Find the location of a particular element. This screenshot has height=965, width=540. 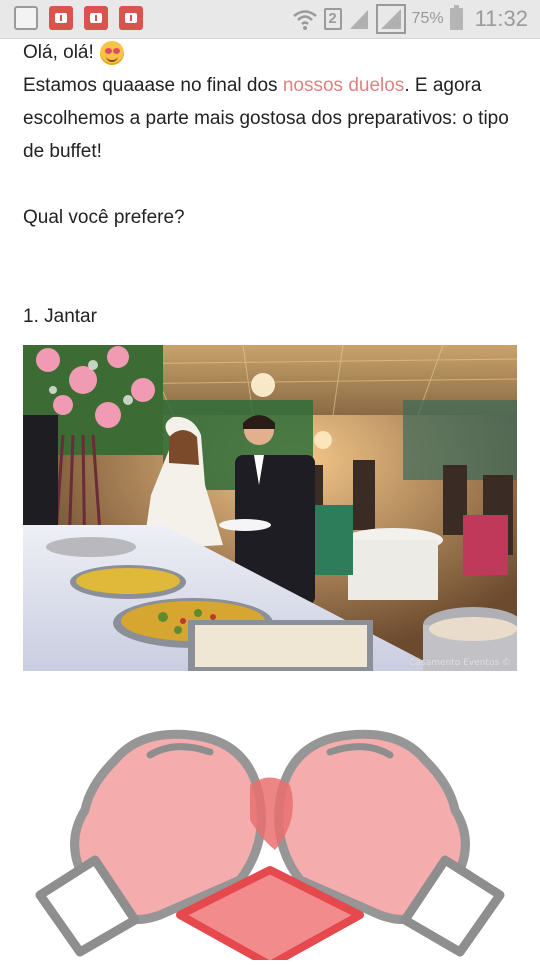

clock: 11:32 is located at coordinates (501, 18).